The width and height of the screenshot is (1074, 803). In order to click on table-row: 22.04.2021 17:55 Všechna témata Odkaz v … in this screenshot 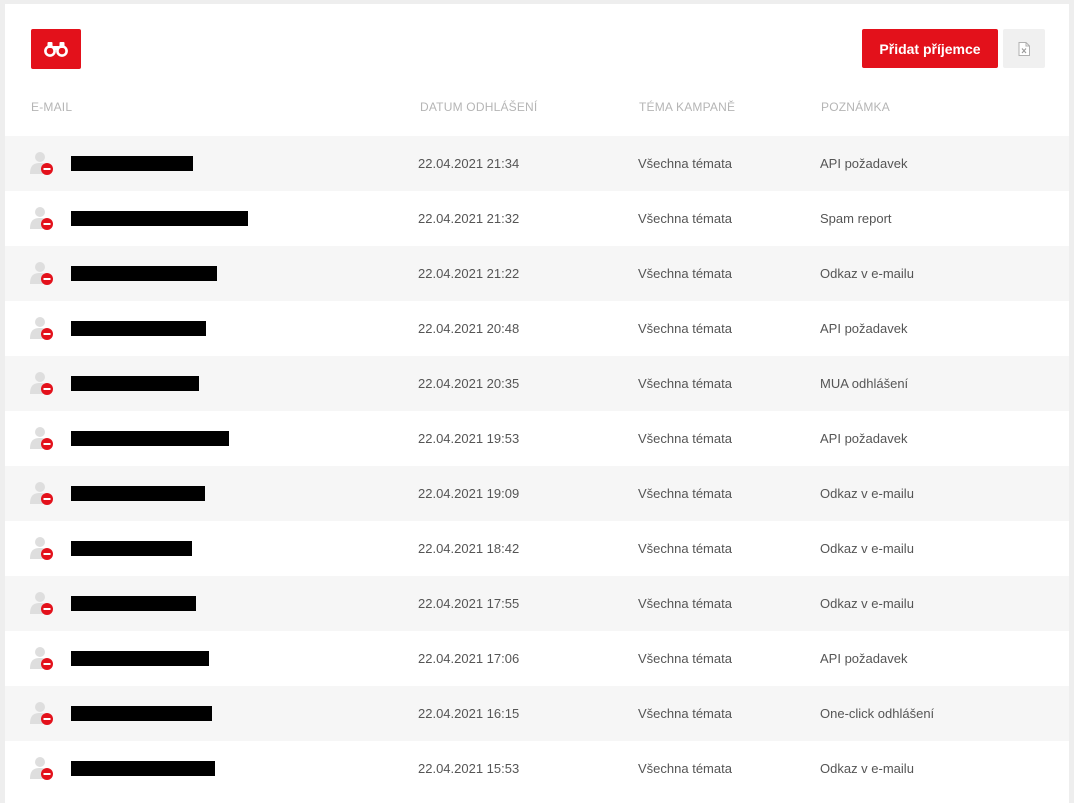, I will do `click(537, 603)`.